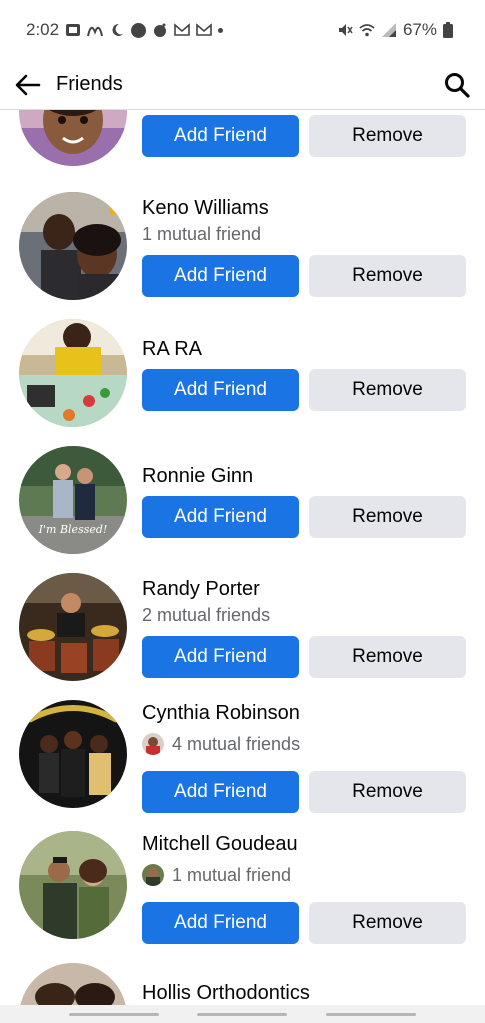  I want to click on status-left: 2:02, so click(125, 30).